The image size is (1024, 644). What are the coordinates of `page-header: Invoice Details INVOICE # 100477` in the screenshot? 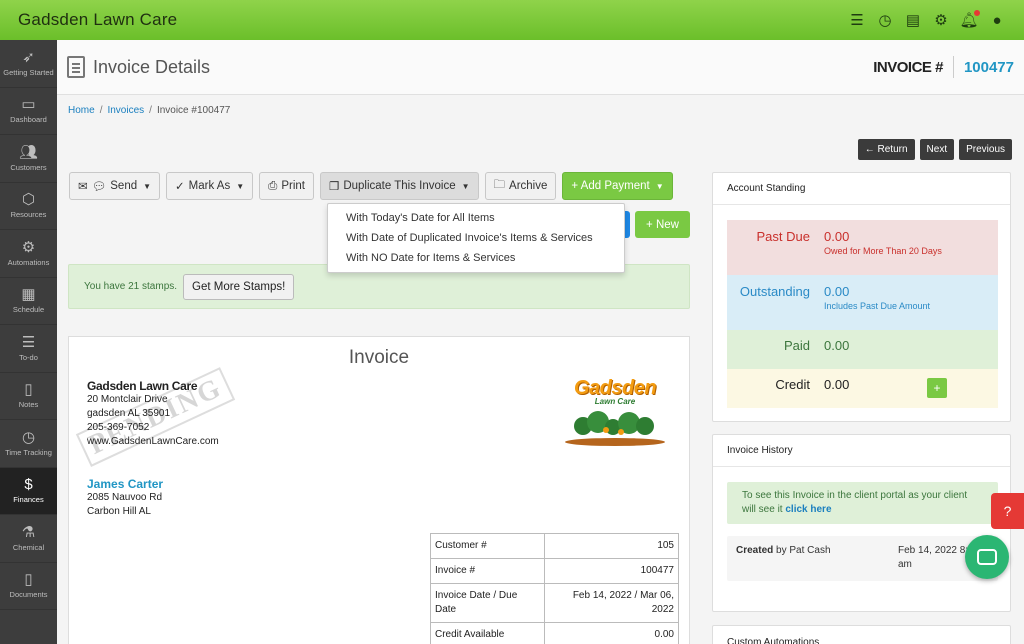 It's located at (540, 67).